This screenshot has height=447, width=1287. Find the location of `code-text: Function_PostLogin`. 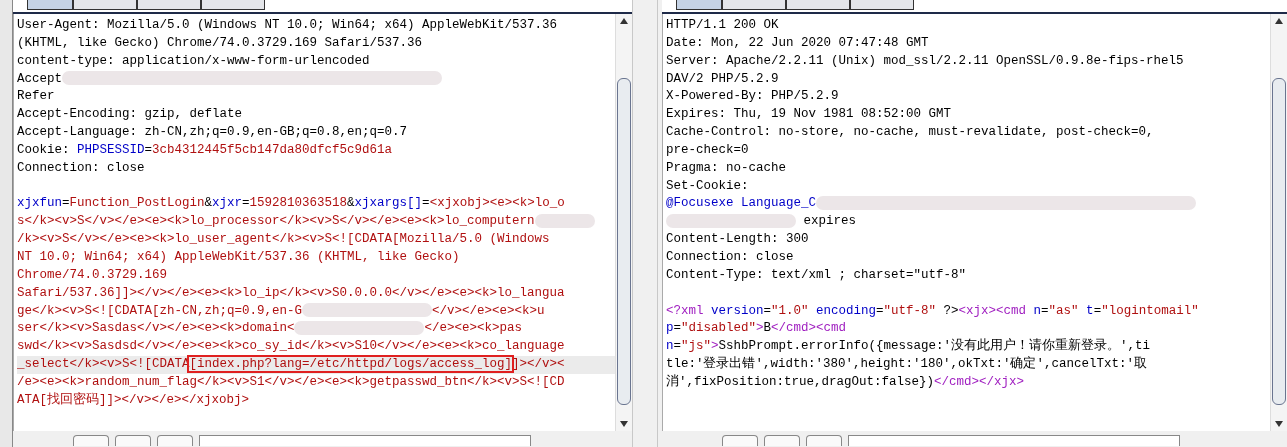

code-text: Function_PostLogin is located at coordinates (137, 203).